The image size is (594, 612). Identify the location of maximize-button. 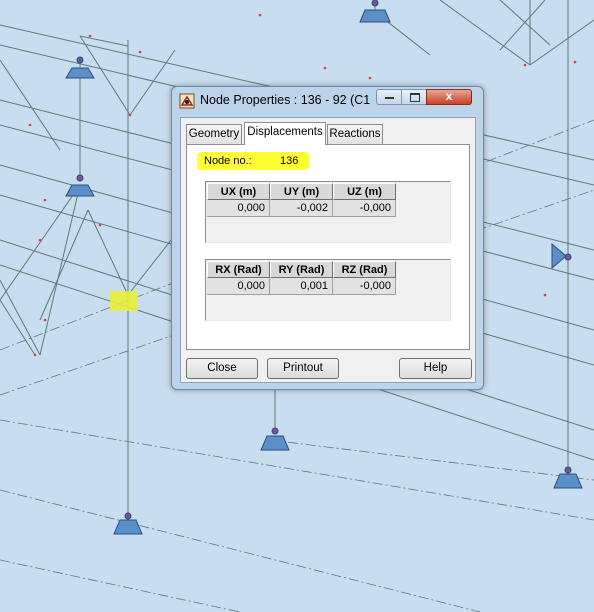
(414, 97).